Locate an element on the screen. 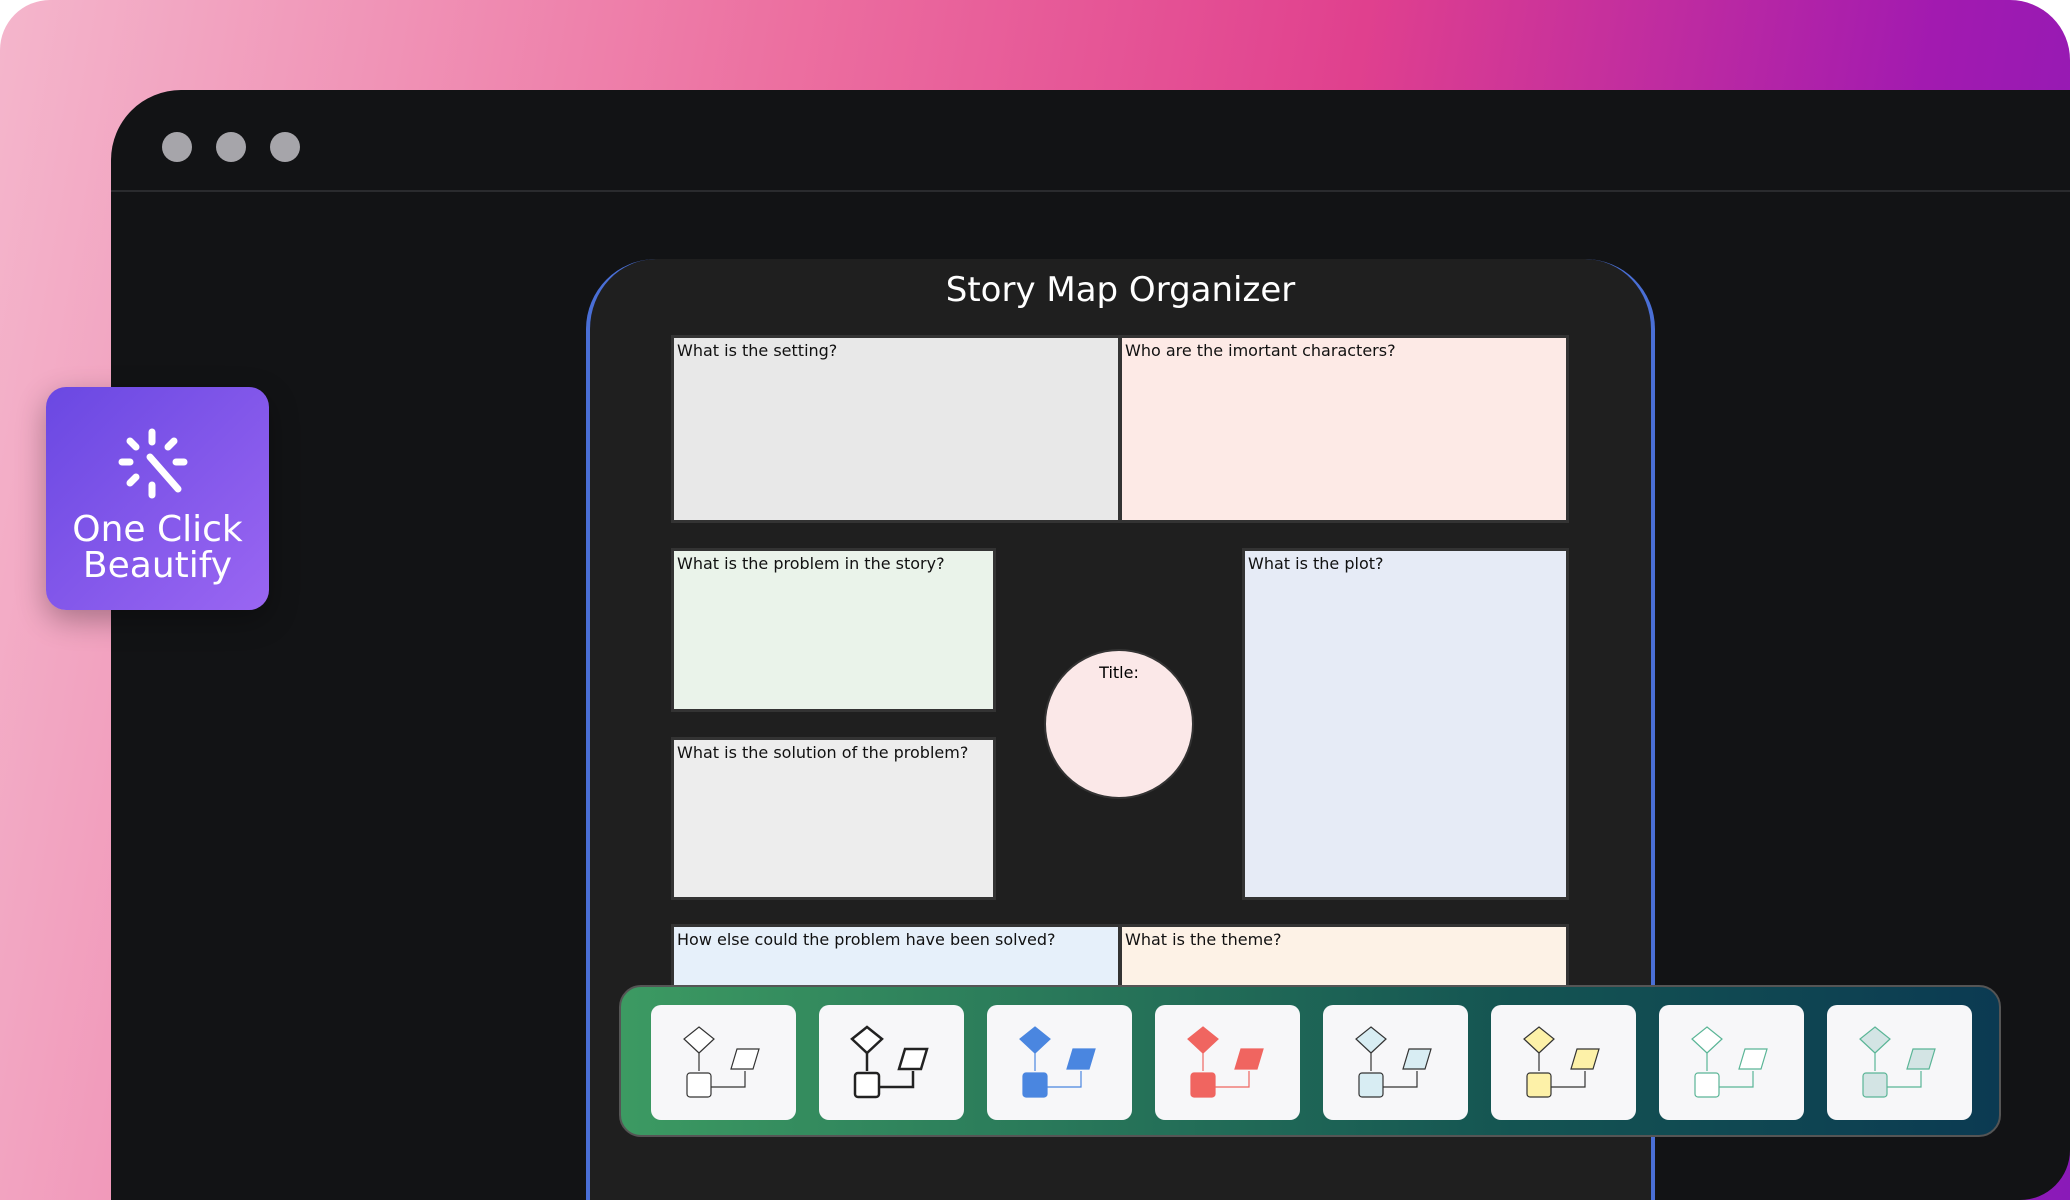  badge-label-line2: Beautify is located at coordinates (157, 565).